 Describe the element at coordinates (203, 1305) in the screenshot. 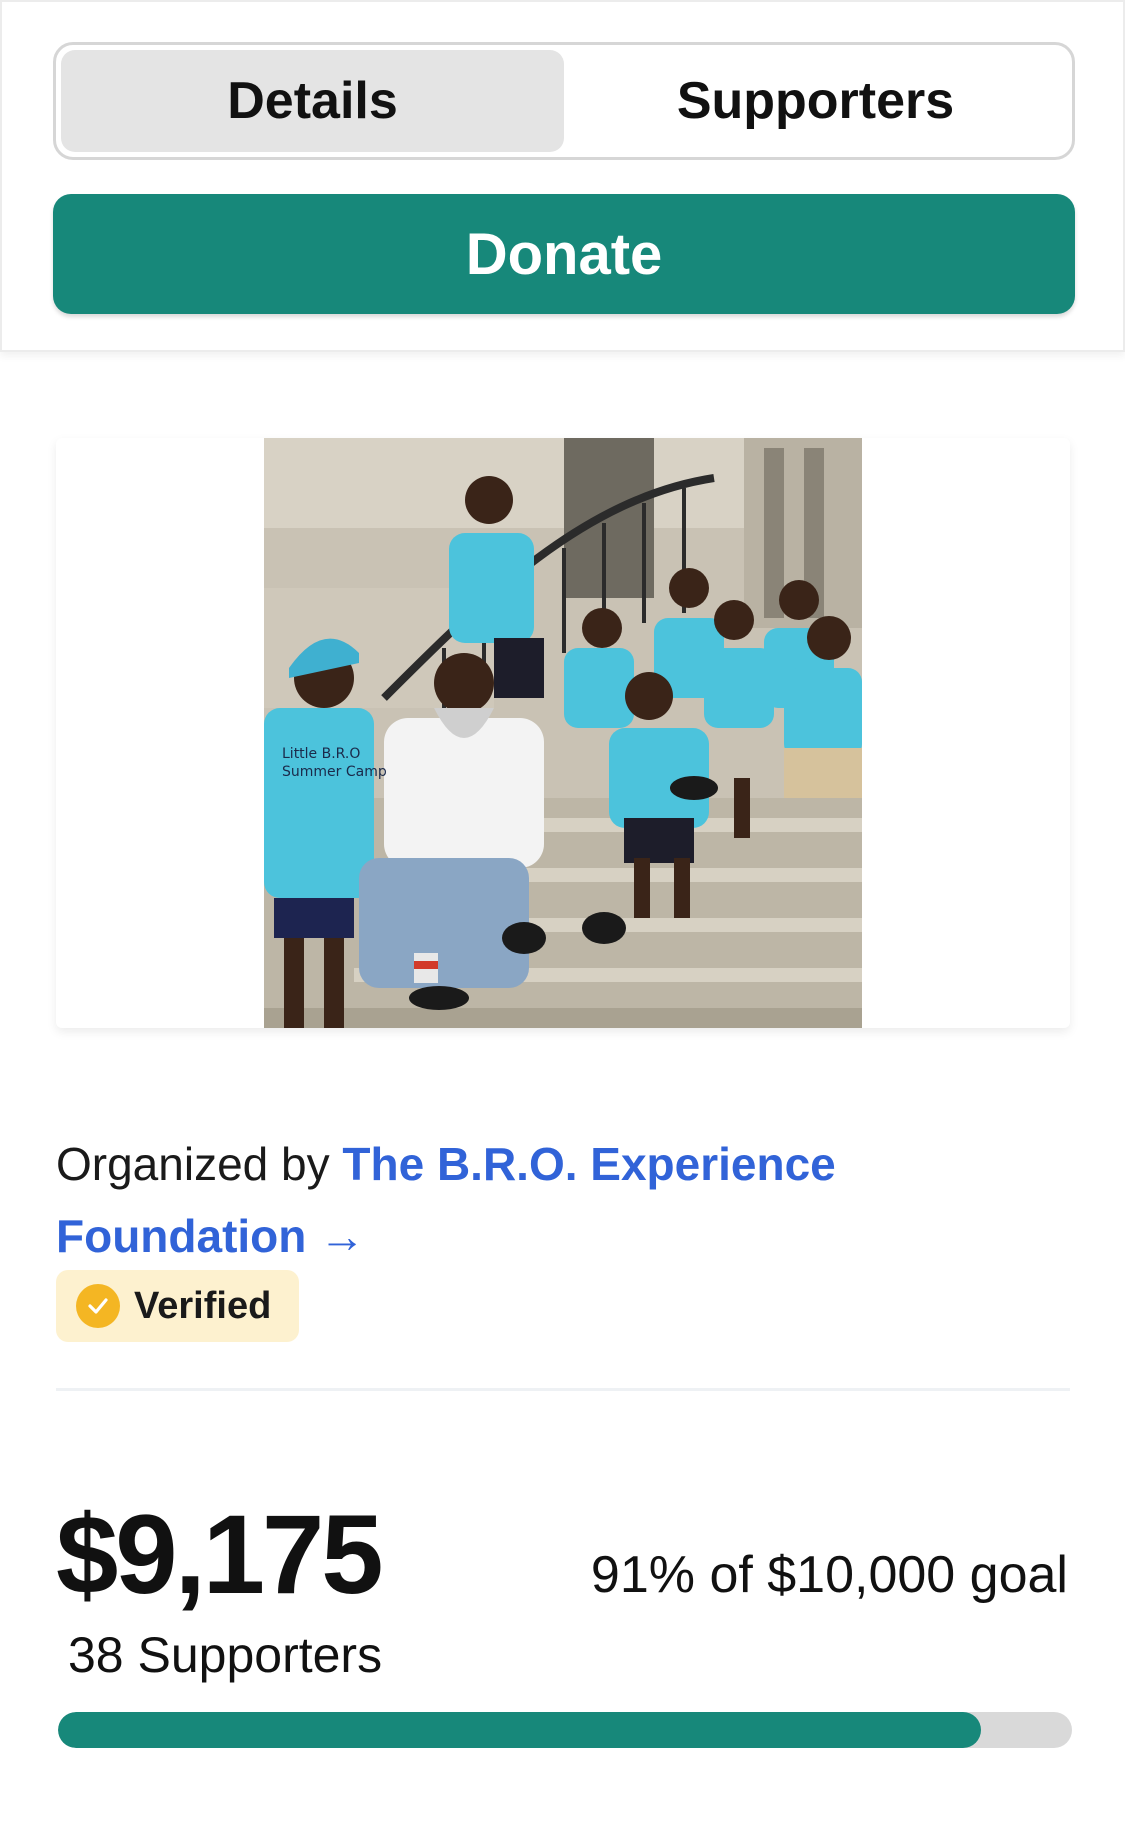

I see `verified-label: Verified` at that location.